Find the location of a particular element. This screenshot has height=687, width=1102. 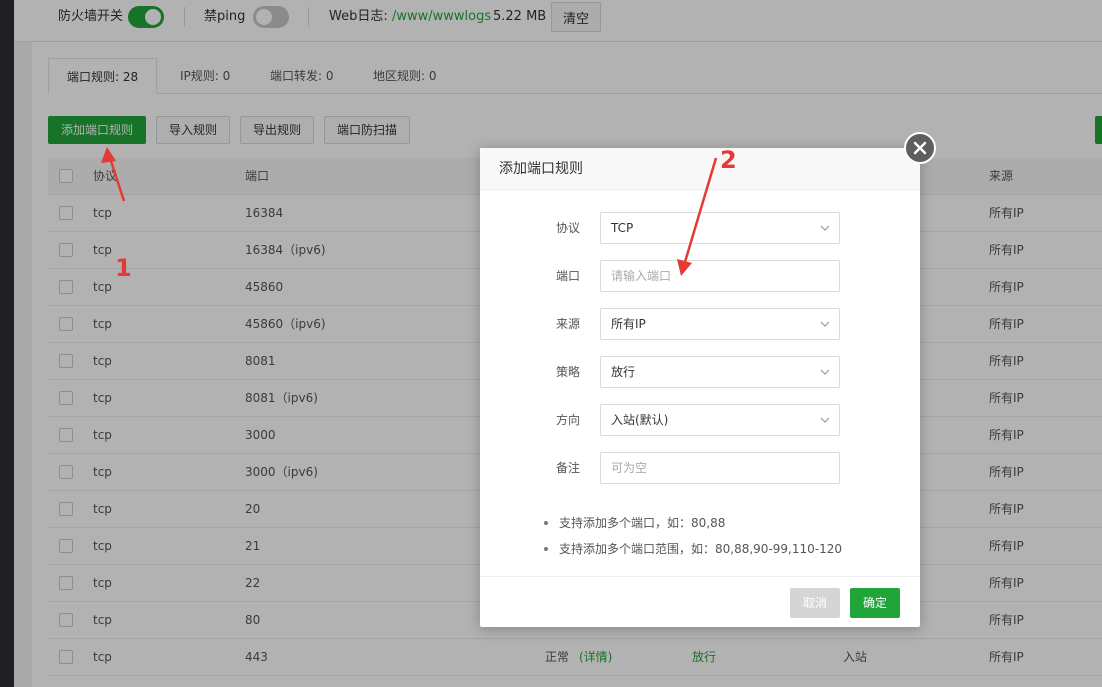

remark-input: 可为空 is located at coordinates (720, 468).